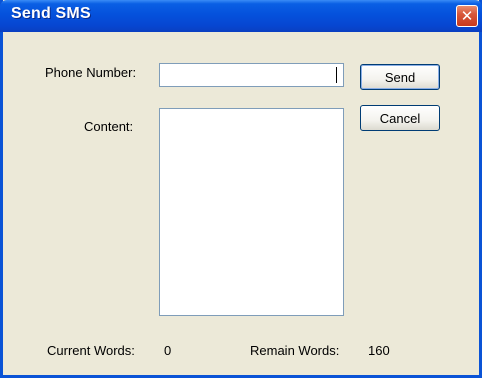 The width and height of the screenshot is (482, 378). Describe the element at coordinates (241, 16) in the screenshot. I see `title-bar: Send SMS ✕` at that location.